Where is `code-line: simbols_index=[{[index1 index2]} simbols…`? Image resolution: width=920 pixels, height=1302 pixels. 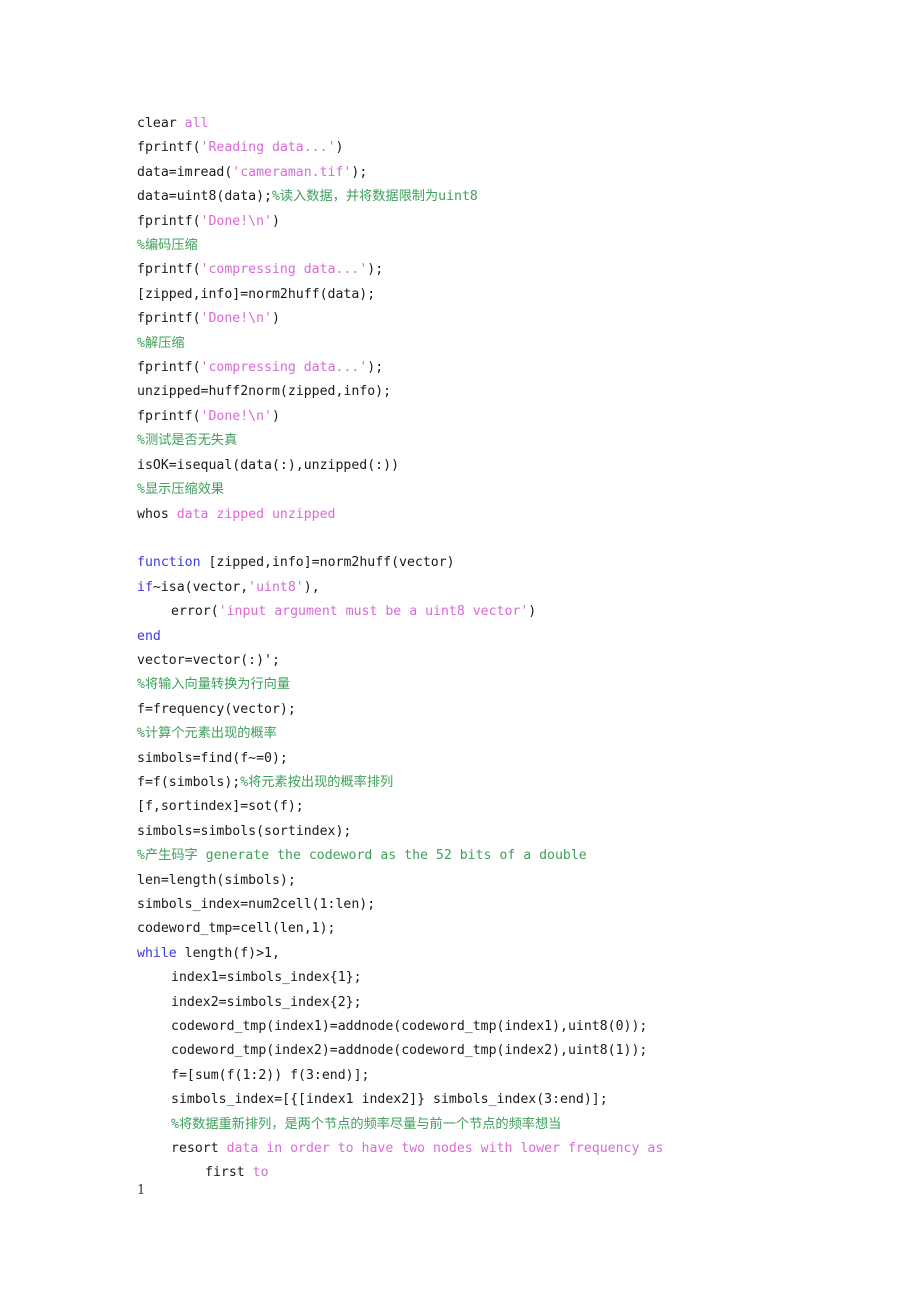 code-line: simbols_index=[{[index1 index2]} simbols… is located at coordinates (507, 1100).